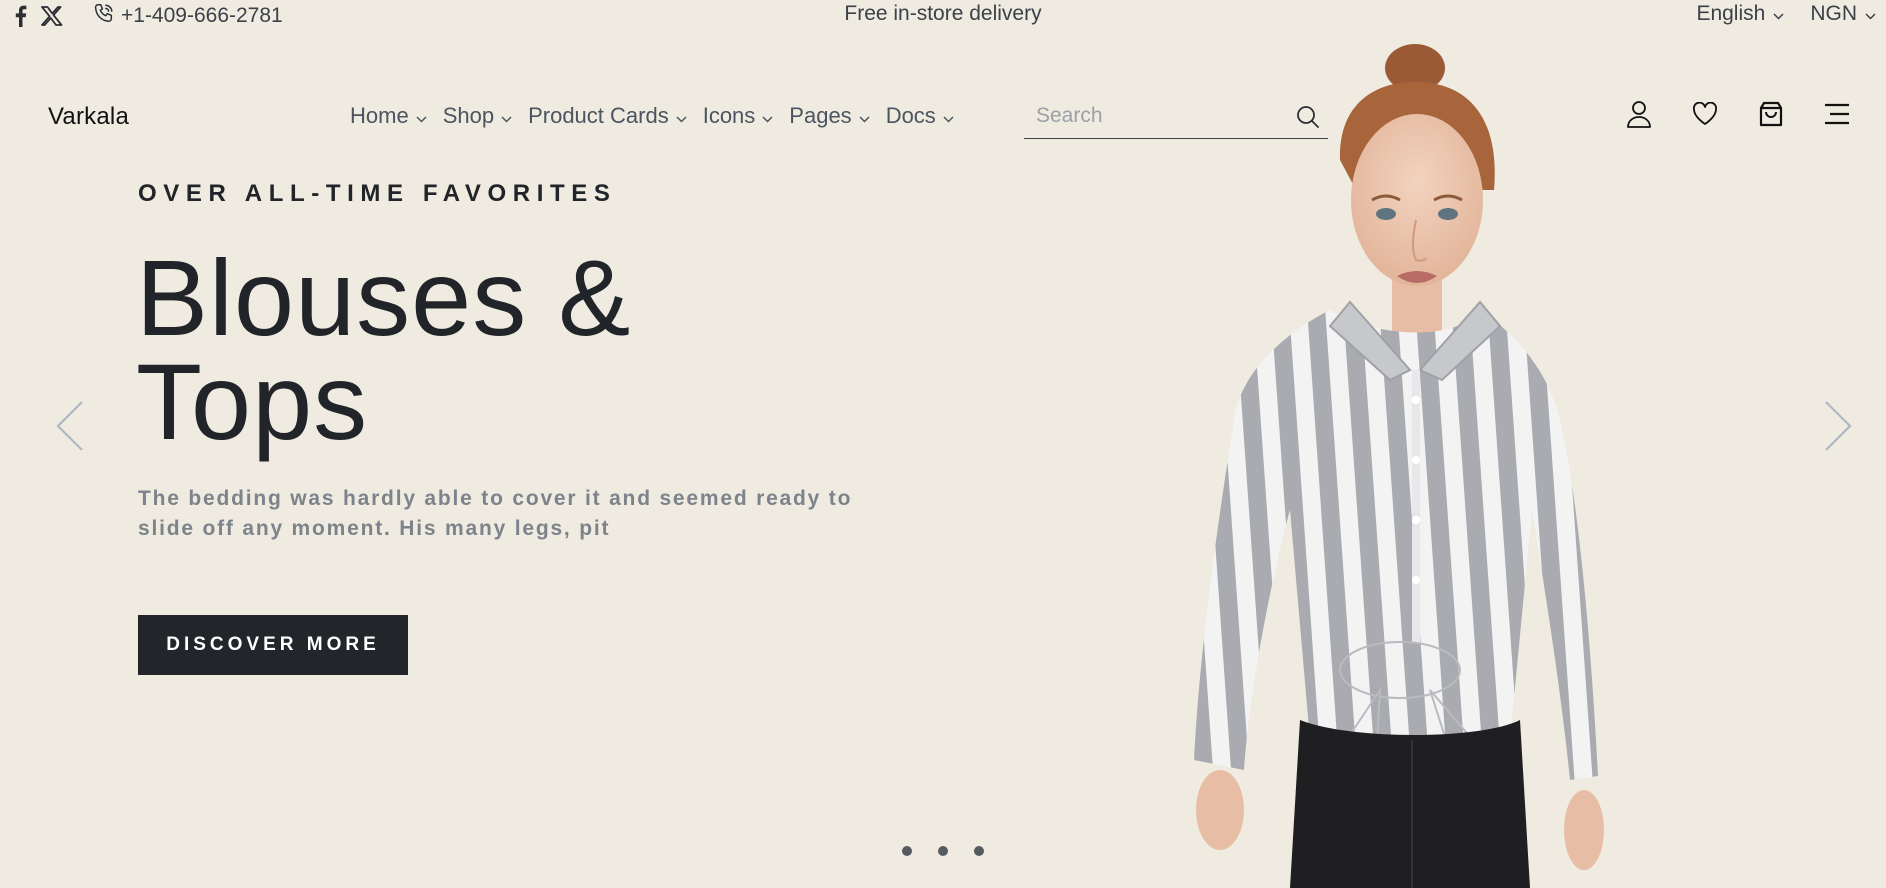 The width and height of the screenshot is (1886, 888). Describe the element at coordinates (910, 115) in the screenshot. I see `nav-label: Docs` at that location.